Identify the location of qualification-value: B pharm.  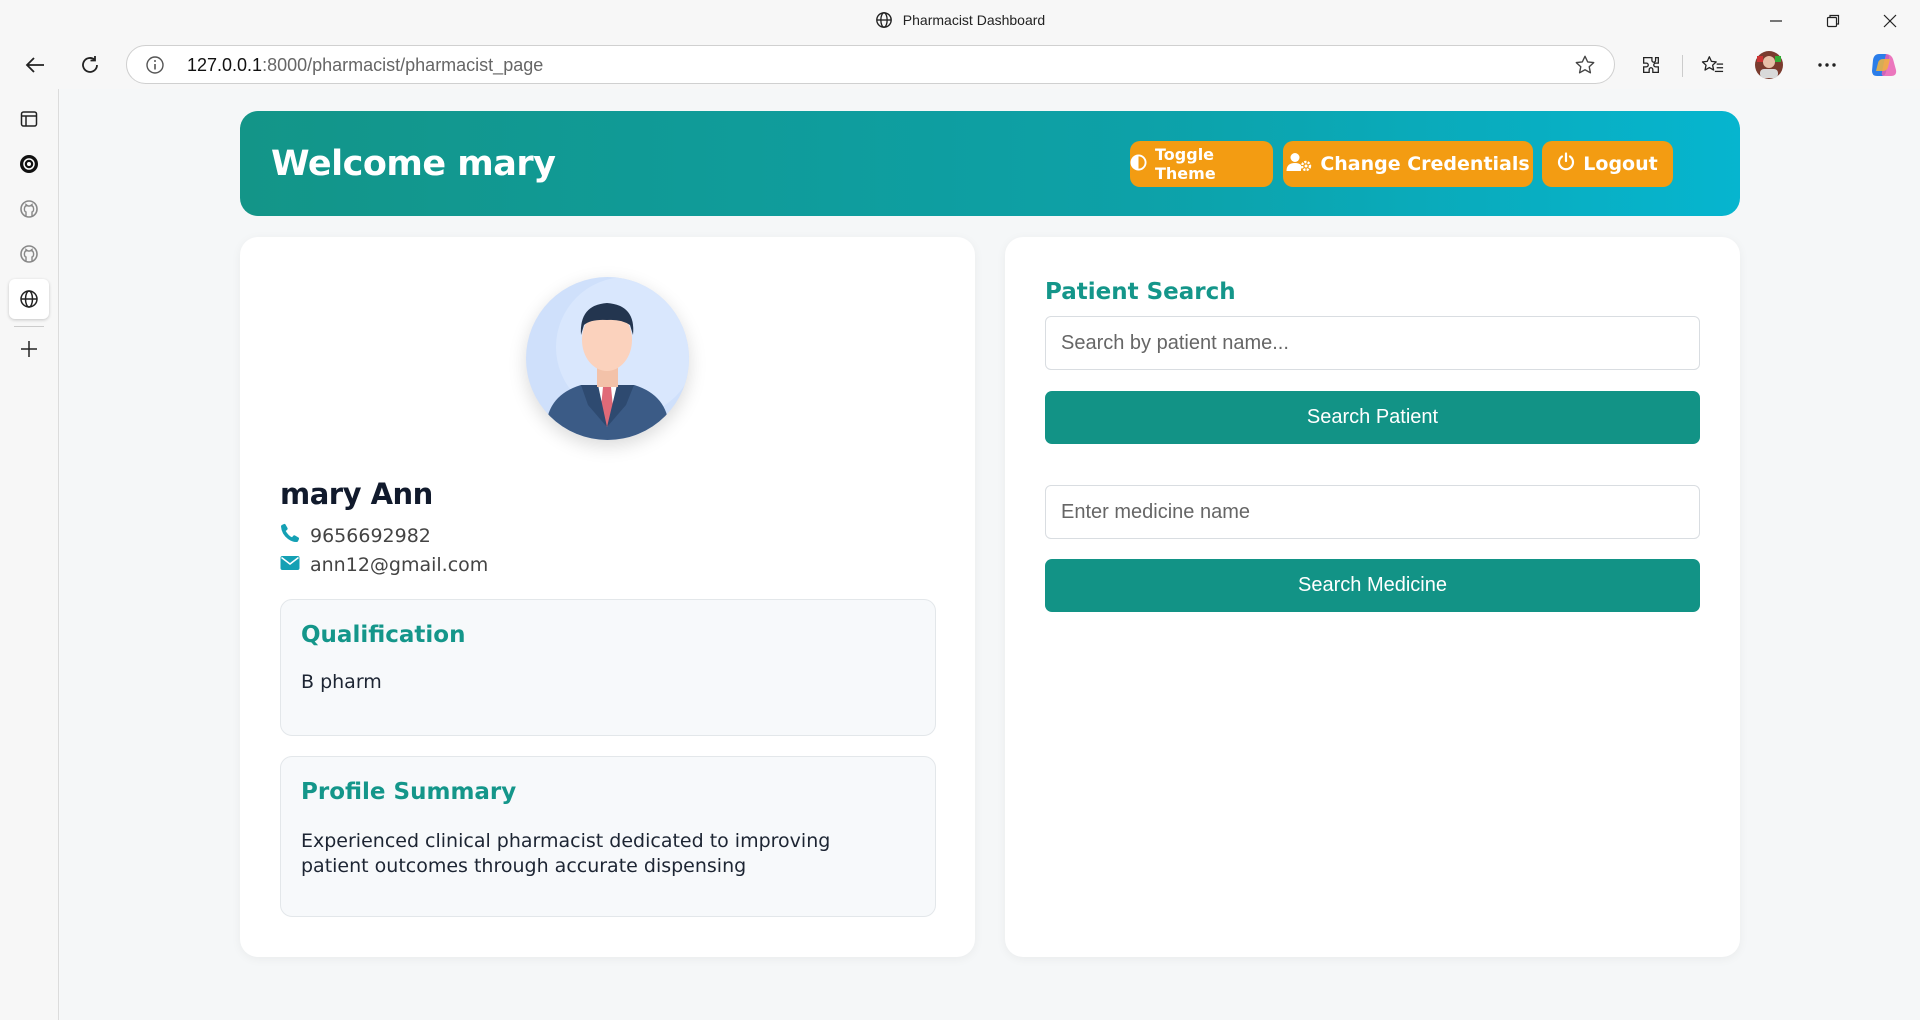
(341, 682).